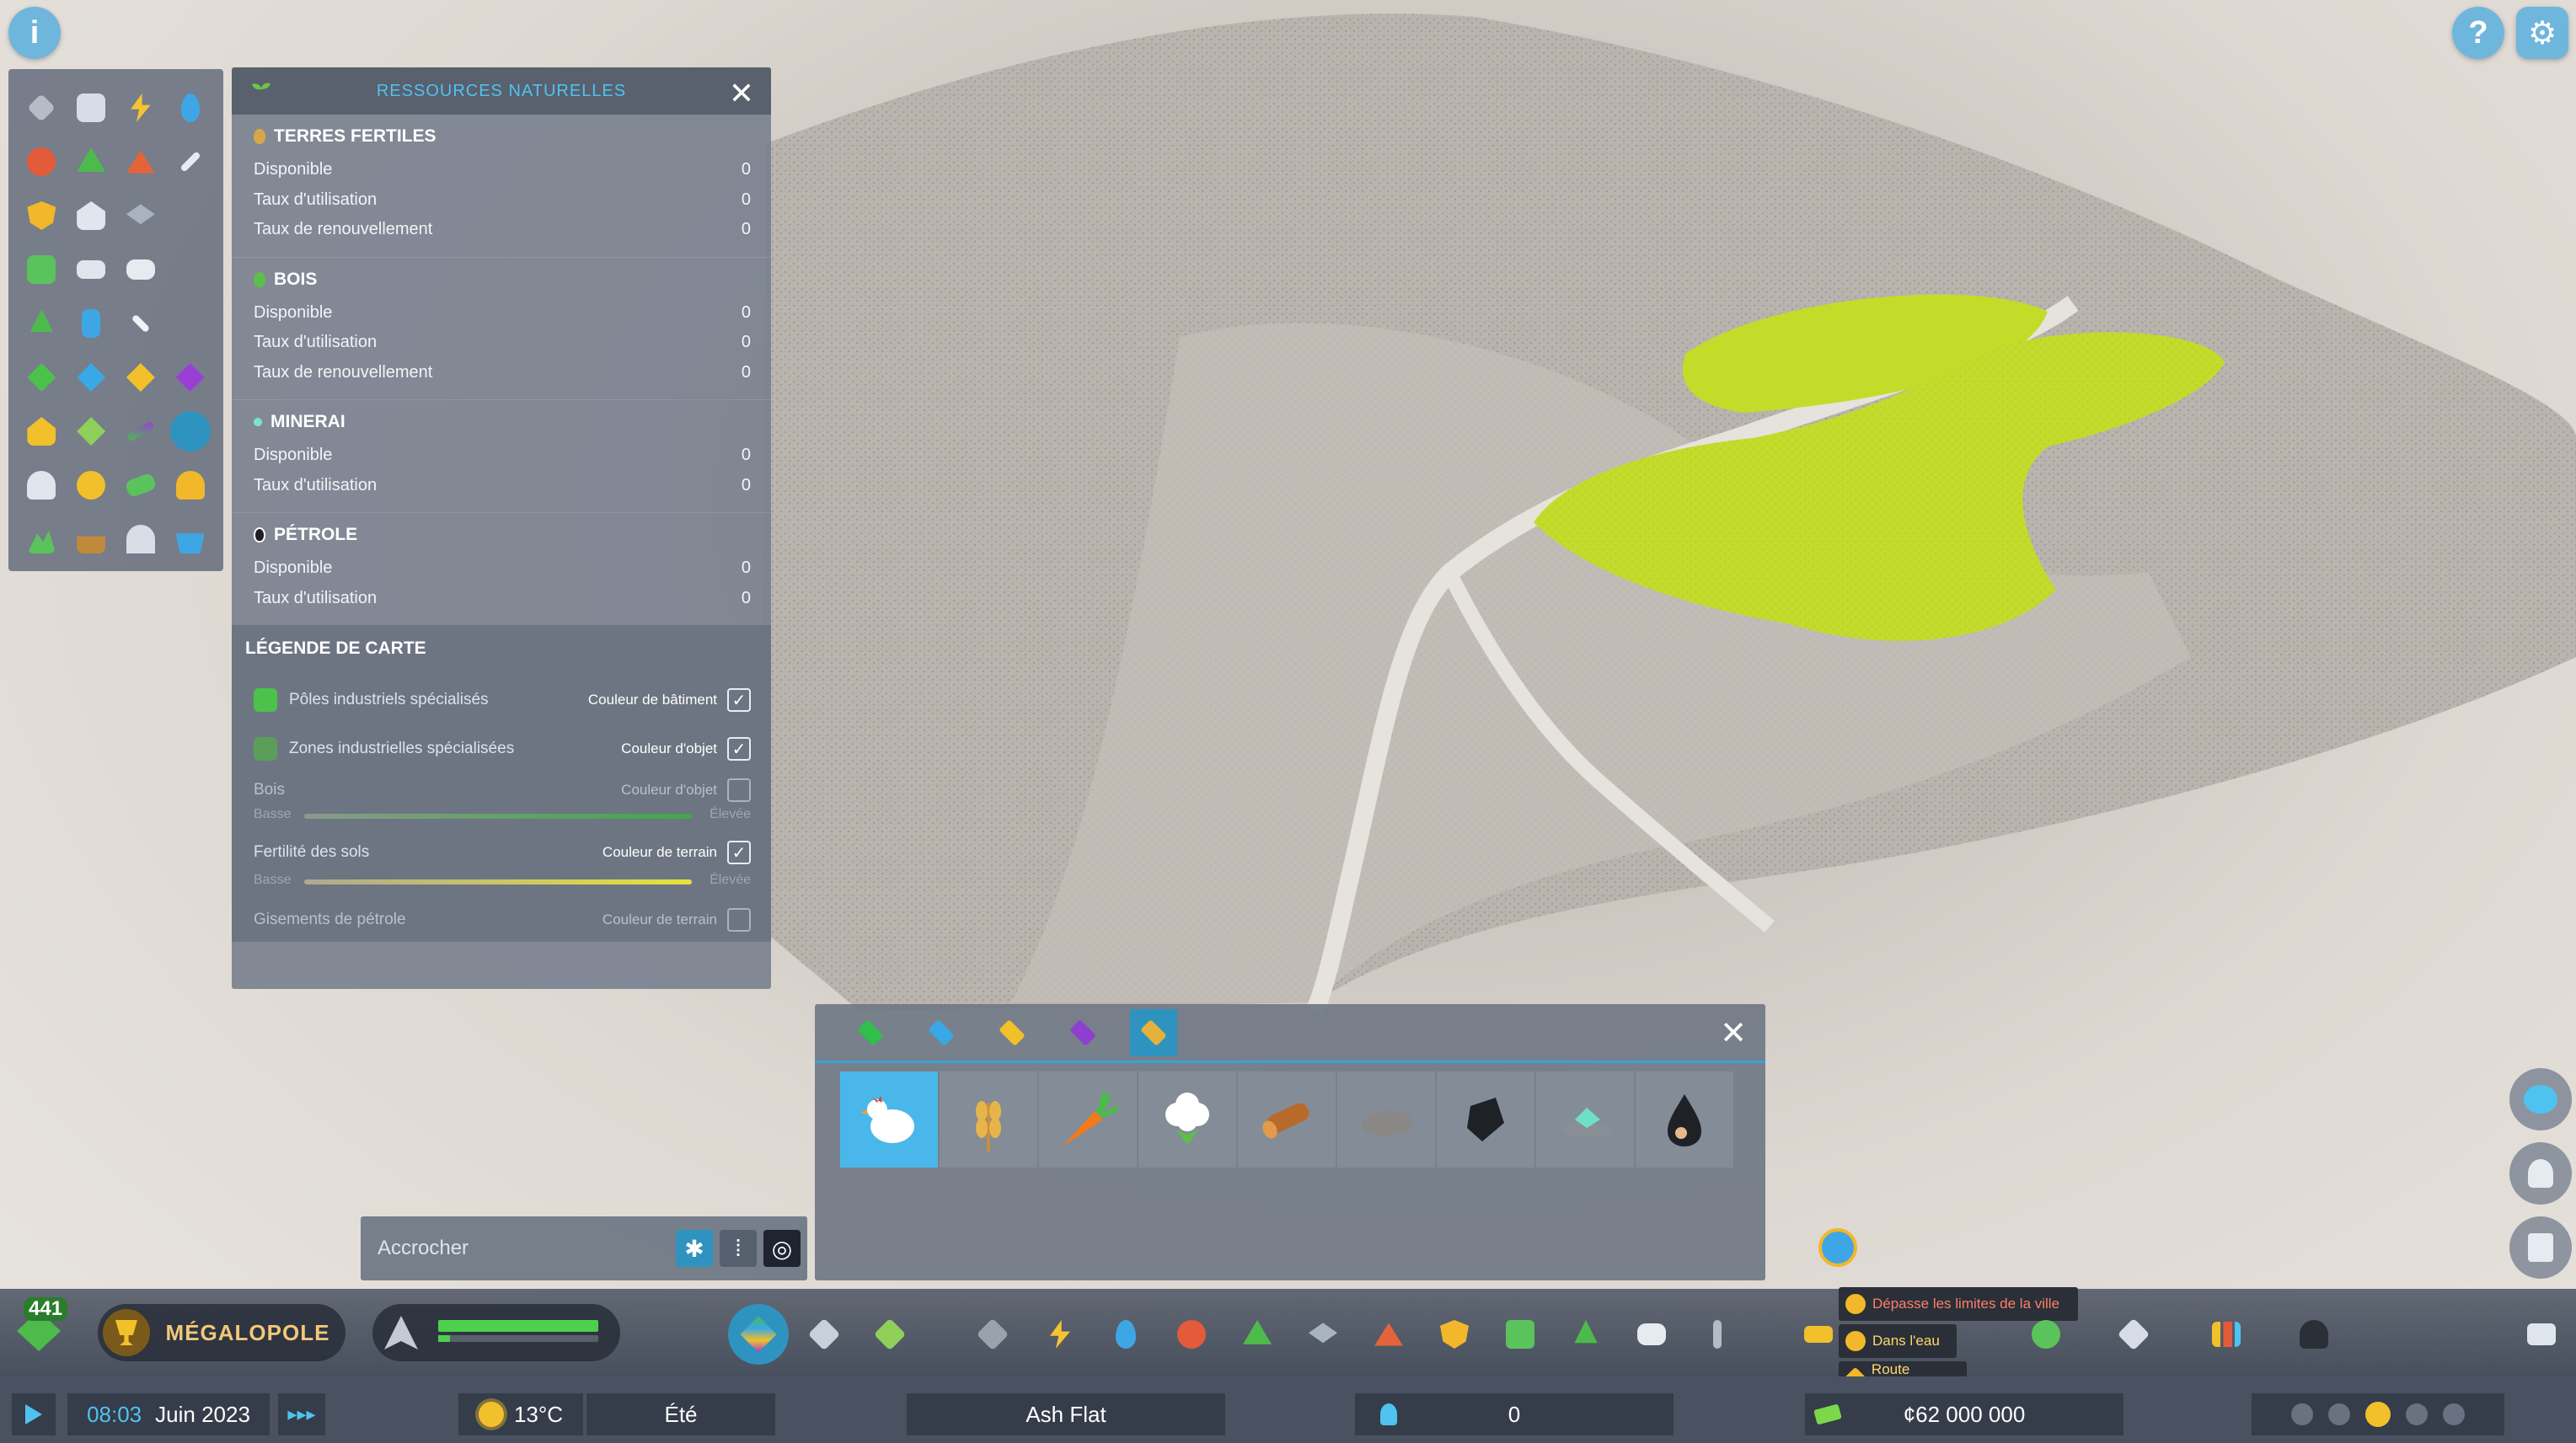 The height and width of the screenshot is (1443, 2576). Describe the element at coordinates (942, 1032) in the screenshot. I see `tab-forestry` at that location.